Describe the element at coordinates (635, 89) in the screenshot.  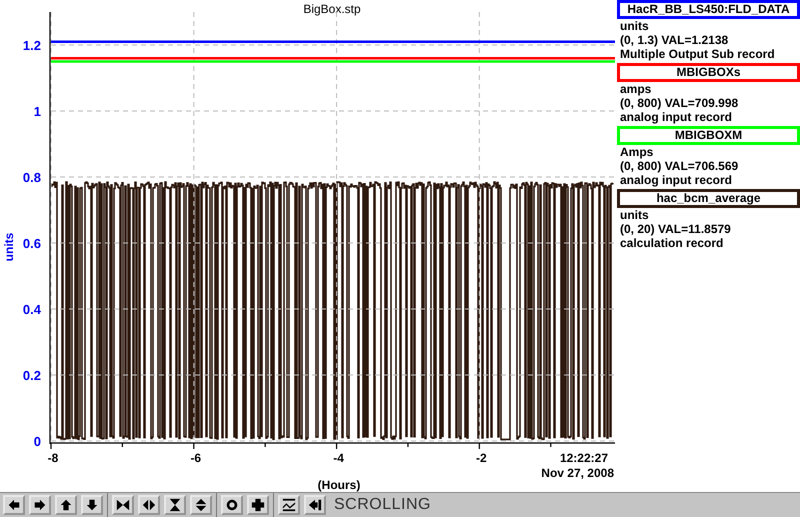
I see `legend-units: amps` at that location.